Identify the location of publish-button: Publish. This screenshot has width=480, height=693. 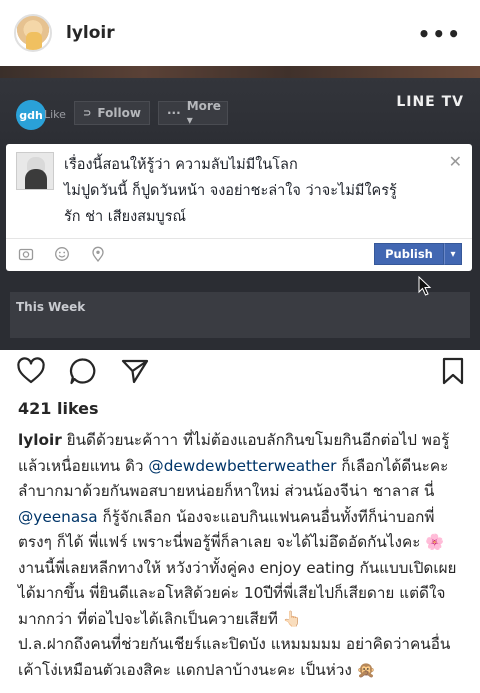
(409, 254).